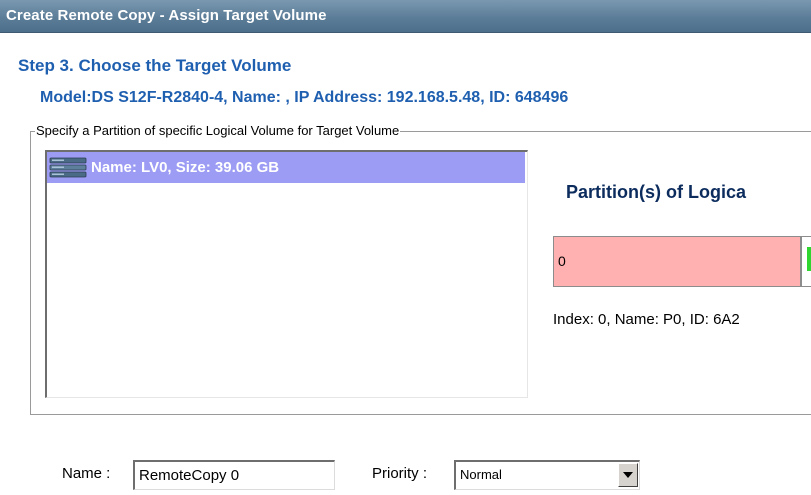 Image resolution: width=811 pixels, height=495 pixels. Describe the element at coordinates (481, 474) in the screenshot. I see `priority-value: Normal` at that location.